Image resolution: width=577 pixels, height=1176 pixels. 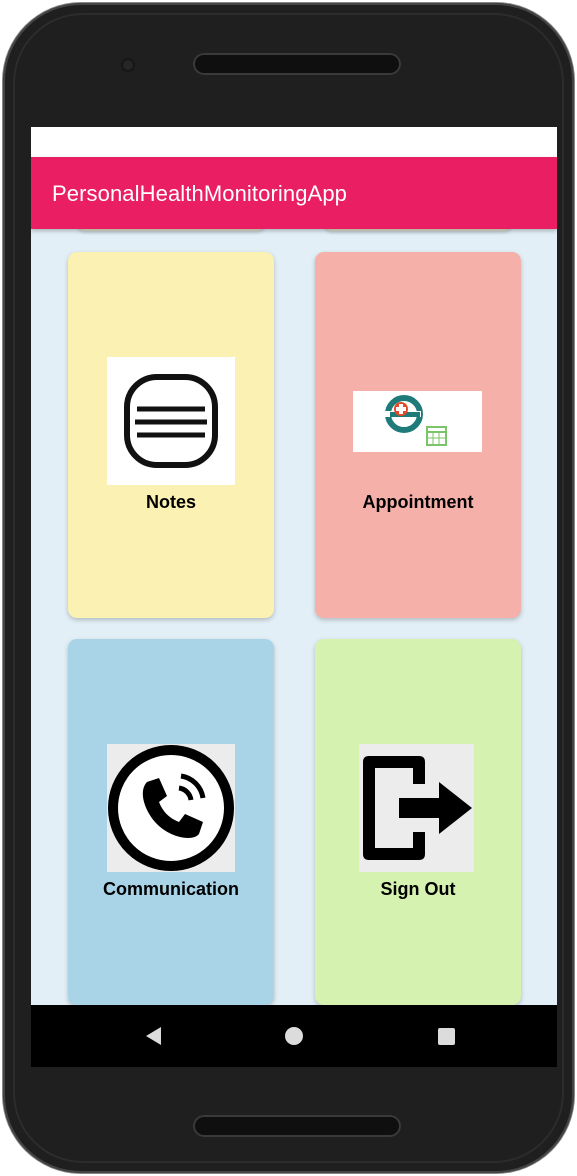 What do you see at coordinates (294, 142) in the screenshot?
I see `status-bar` at bounding box center [294, 142].